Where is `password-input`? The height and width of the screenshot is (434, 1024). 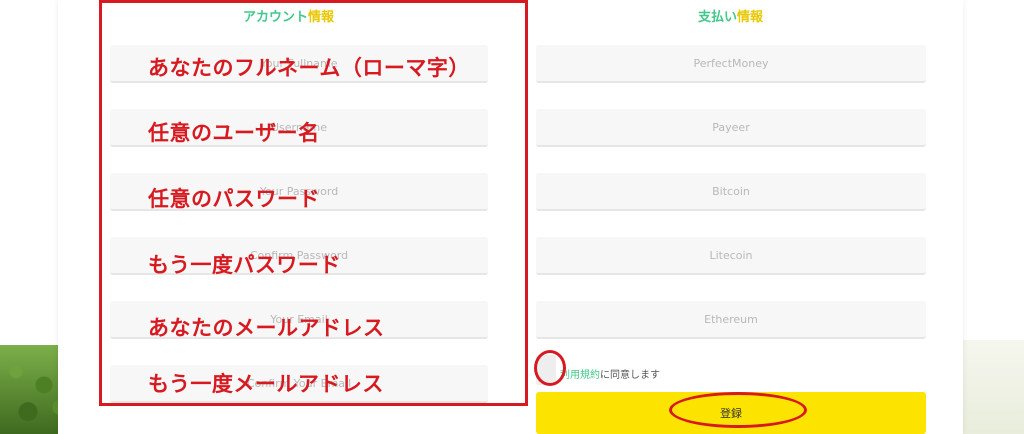 password-input is located at coordinates (299, 192).